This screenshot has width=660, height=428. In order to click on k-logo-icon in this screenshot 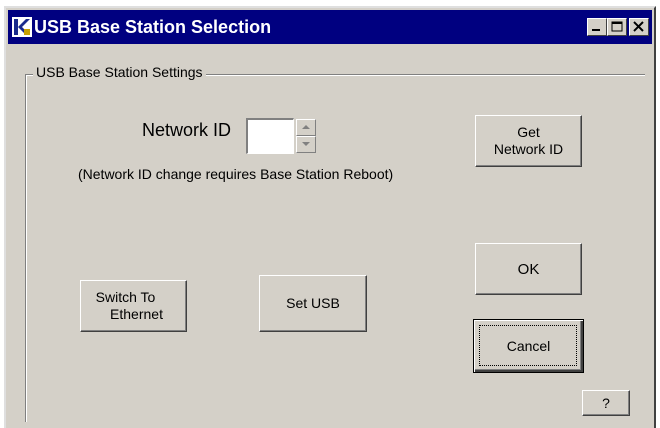, I will do `click(22, 27)`.